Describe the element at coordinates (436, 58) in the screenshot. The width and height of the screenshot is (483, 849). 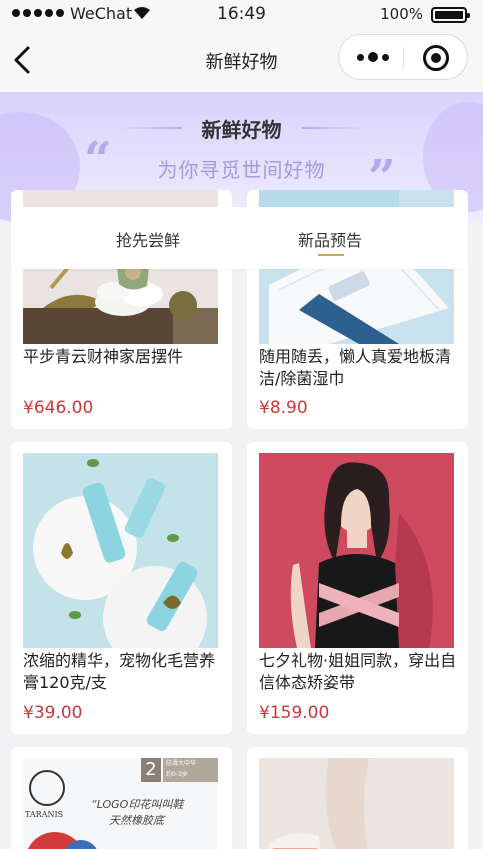
I see `close-mini-program-icon` at that location.